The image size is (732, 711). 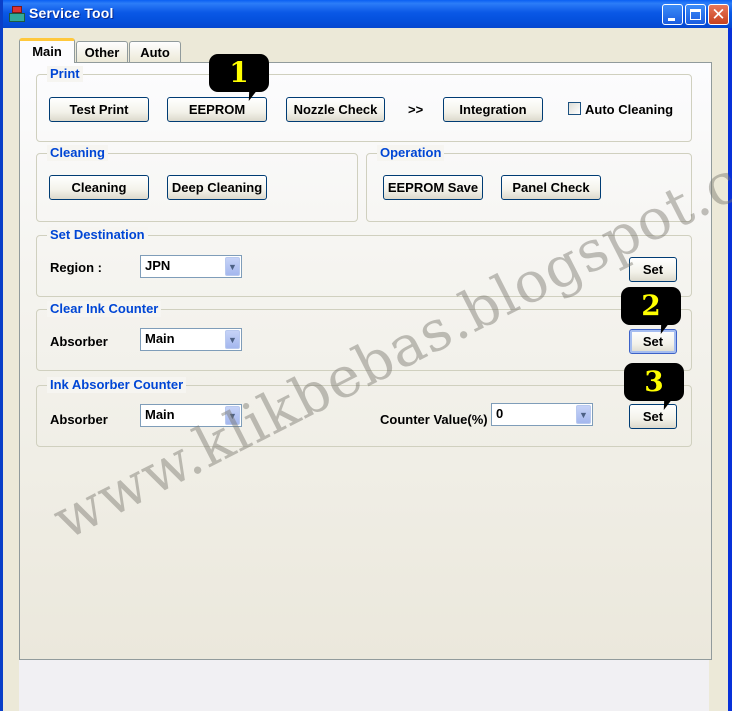 I want to click on counter-value-select: 0 ▼, so click(x=542, y=414).